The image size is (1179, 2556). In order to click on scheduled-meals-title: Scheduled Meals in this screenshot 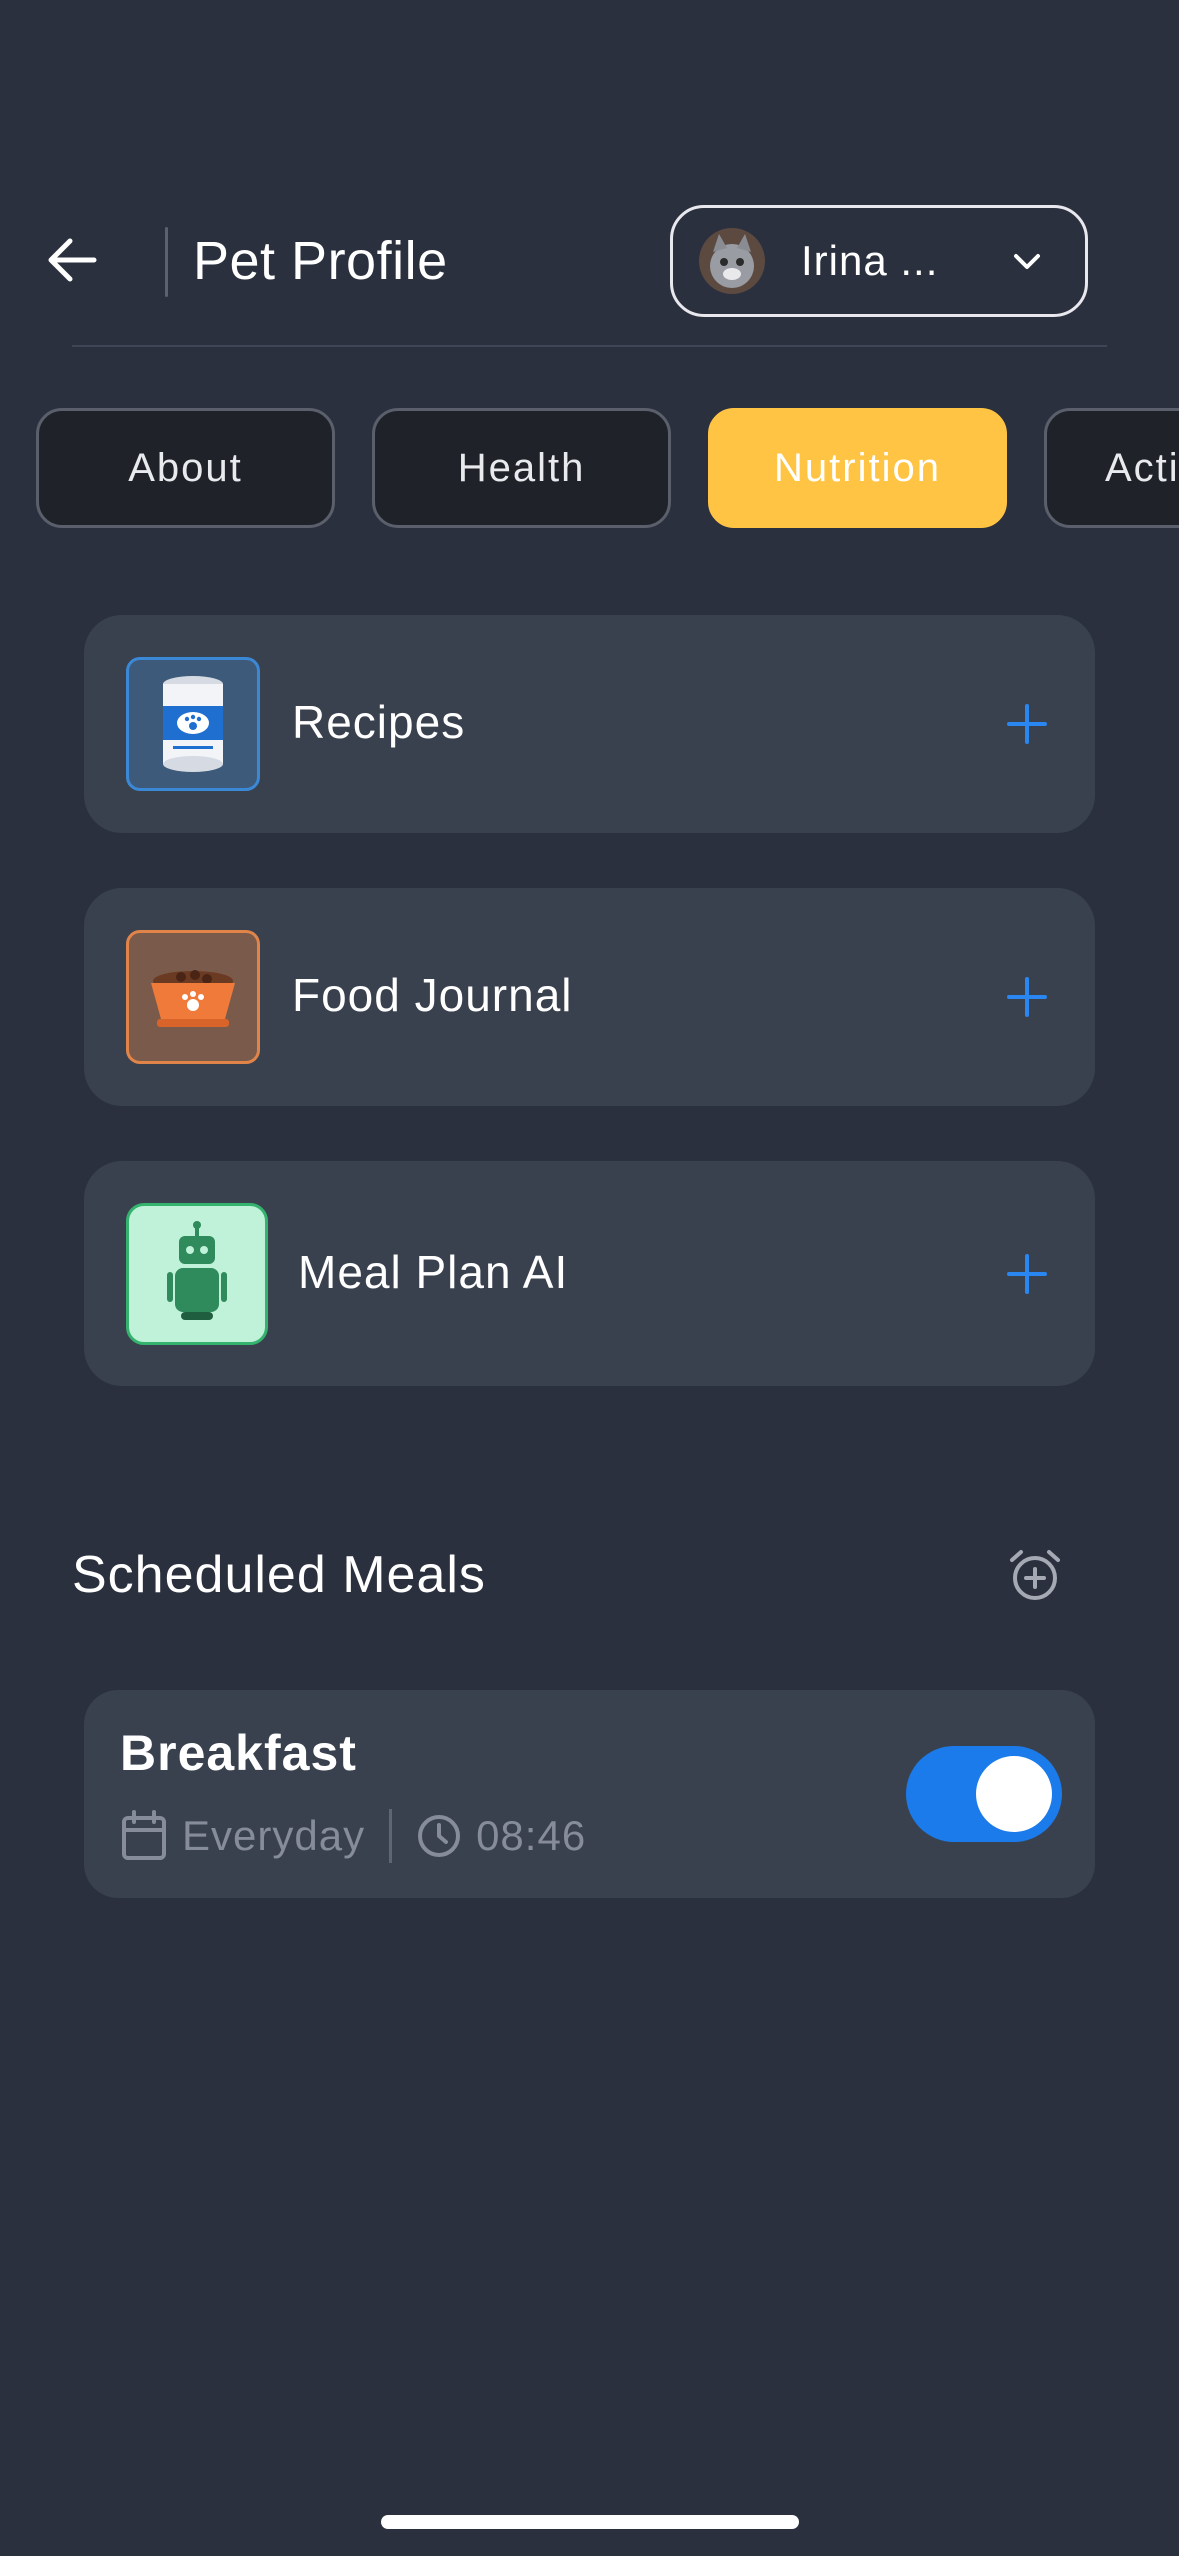, I will do `click(279, 1575)`.